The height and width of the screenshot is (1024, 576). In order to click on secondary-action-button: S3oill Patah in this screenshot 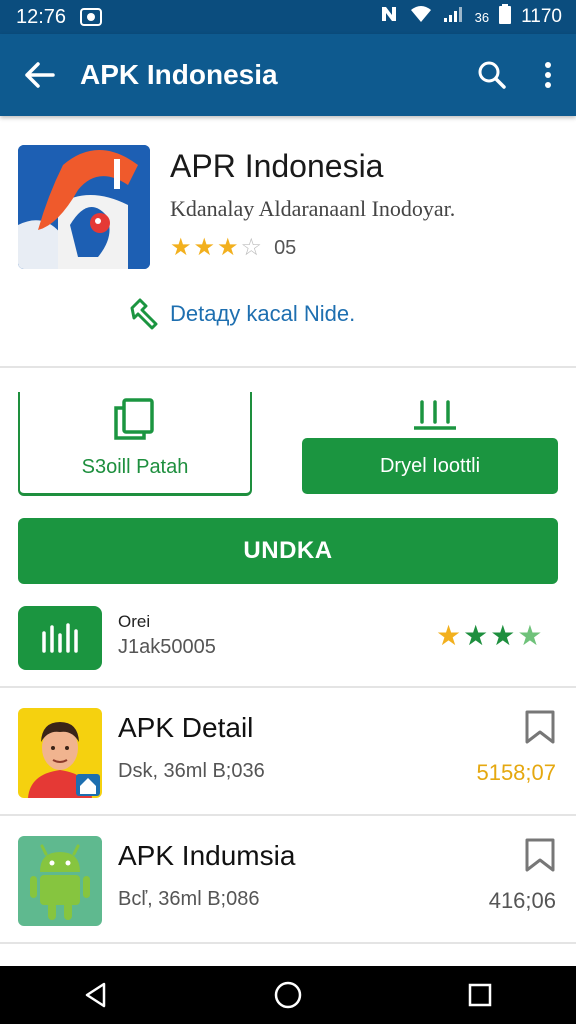, I will do `click(135, 444)`.